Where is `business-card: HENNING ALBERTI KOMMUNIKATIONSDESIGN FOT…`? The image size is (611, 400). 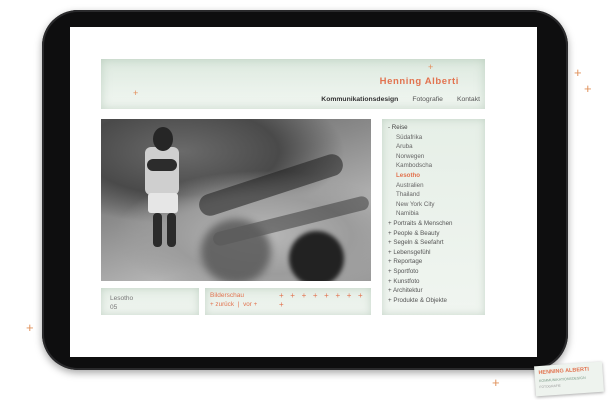 business-card: HENNING ALBERTI KOMMUNIKATIONSDESIGN FOT… is located at coordinates (569, 379).